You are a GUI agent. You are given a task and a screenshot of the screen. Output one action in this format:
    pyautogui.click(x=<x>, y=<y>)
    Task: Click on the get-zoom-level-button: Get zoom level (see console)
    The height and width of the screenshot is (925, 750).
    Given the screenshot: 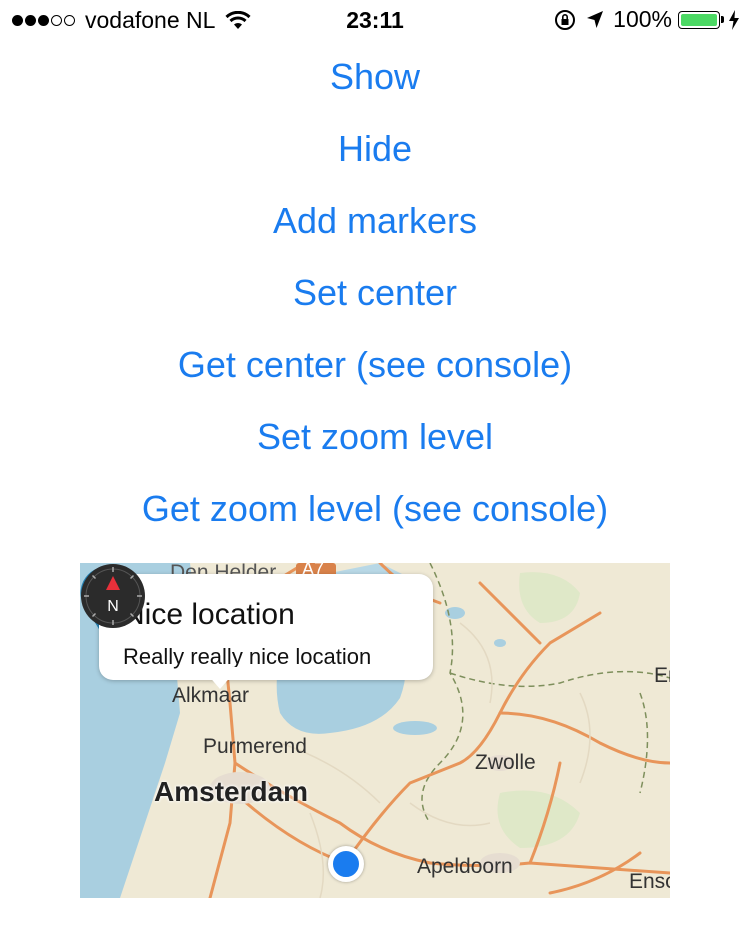 What is the action you would take?
    pyautogui.click(x=375, y=509)
    